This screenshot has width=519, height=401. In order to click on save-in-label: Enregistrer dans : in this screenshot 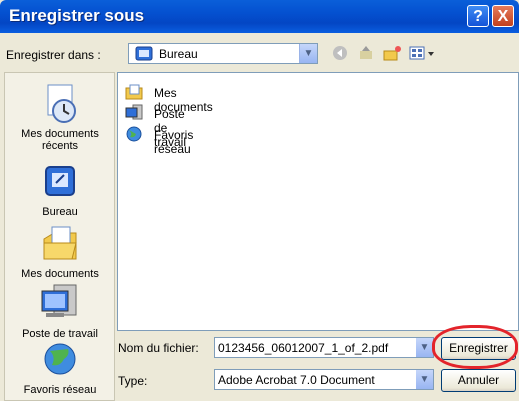, I will do `click(53, 55)`.